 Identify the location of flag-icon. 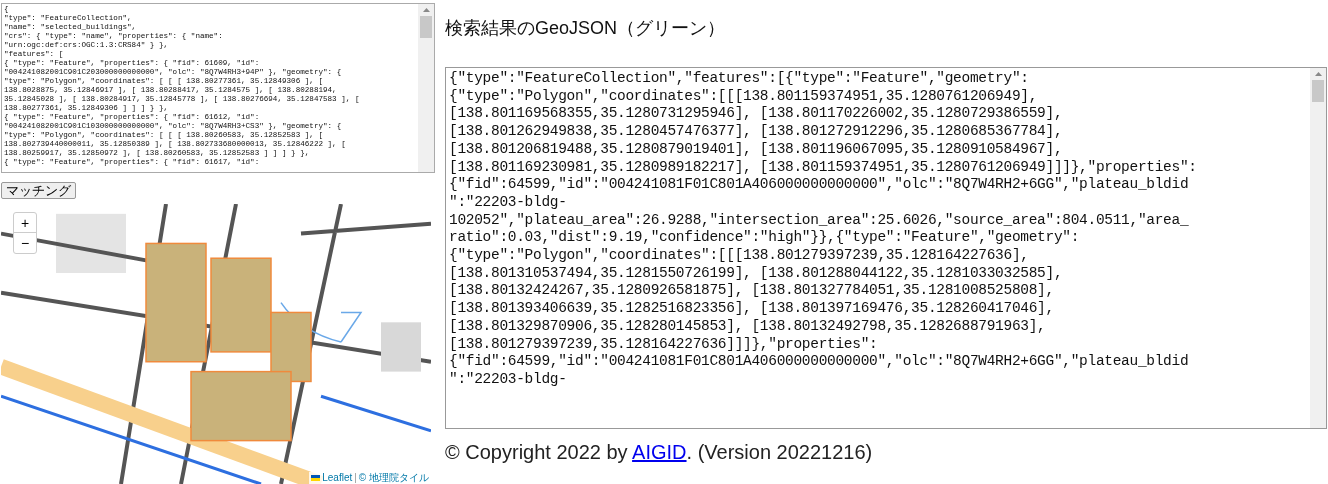
(316, 478).